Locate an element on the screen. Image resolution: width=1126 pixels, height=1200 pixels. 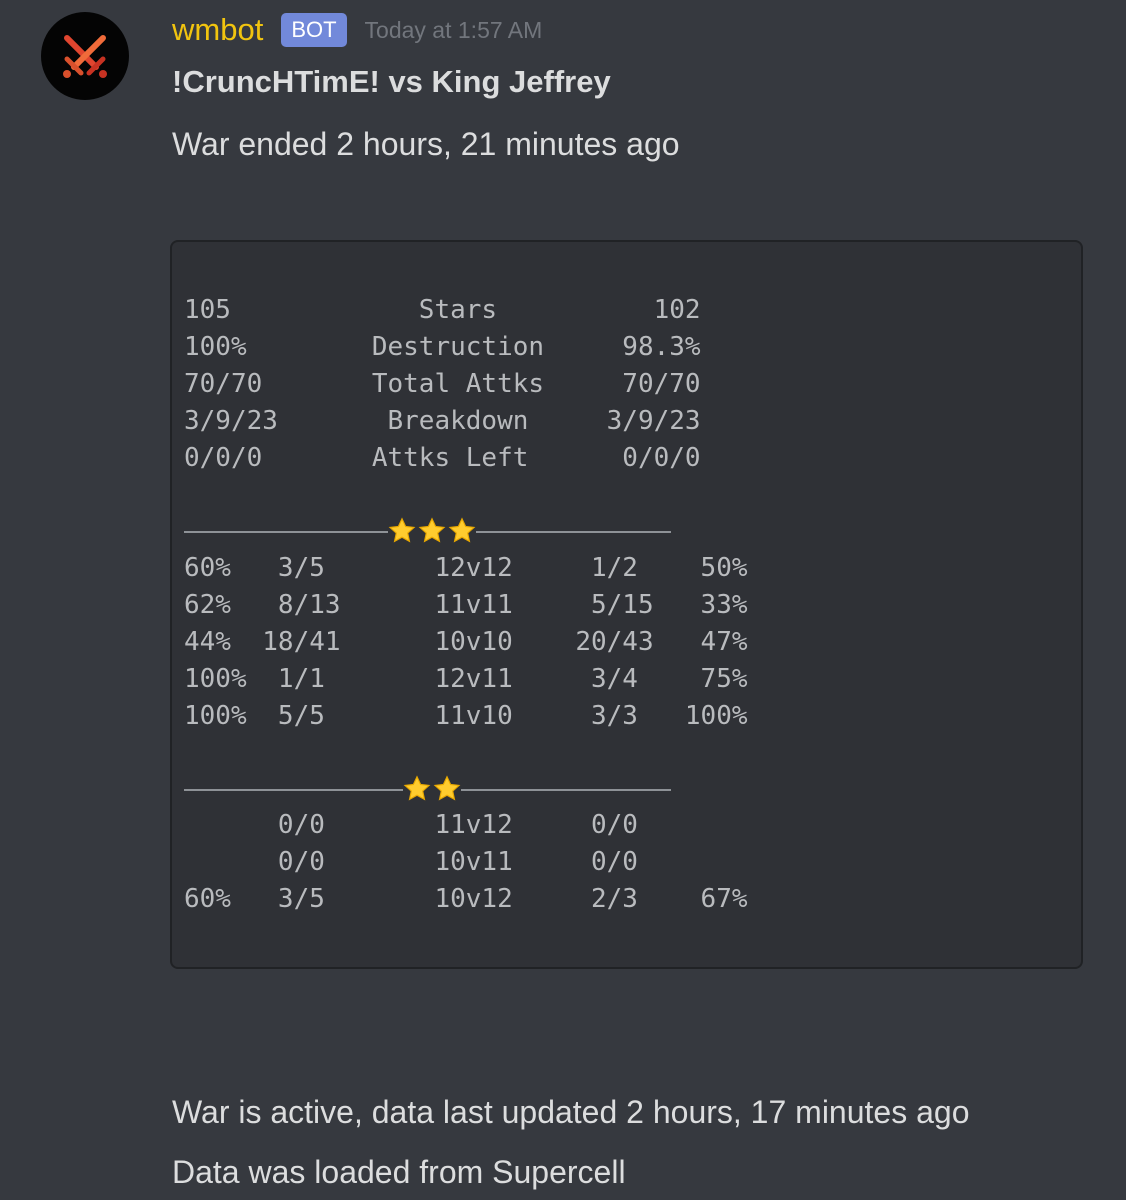
three-star-separator is located at coordinates (427, 531).